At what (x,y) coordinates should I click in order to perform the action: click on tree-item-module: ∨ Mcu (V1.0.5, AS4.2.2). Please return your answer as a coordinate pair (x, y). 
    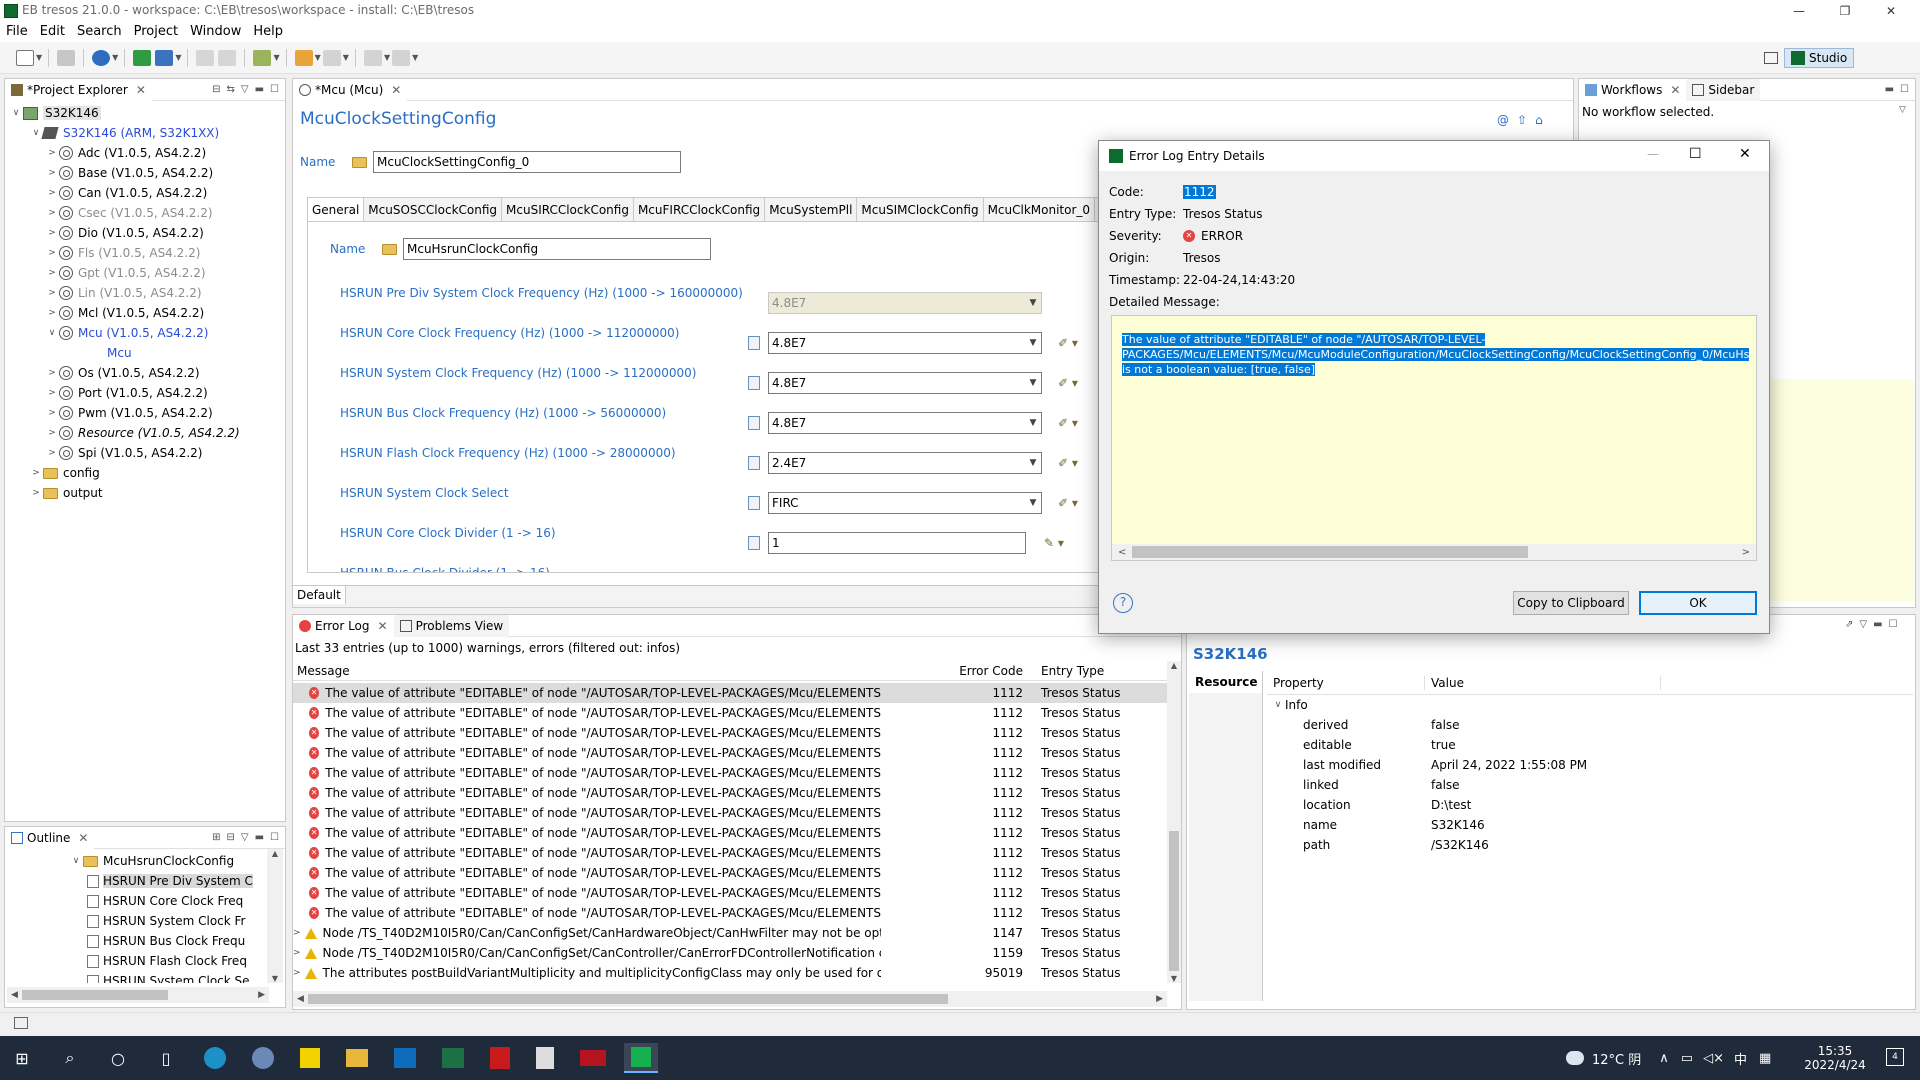
    Looking at the image, I should click on (145, 333).